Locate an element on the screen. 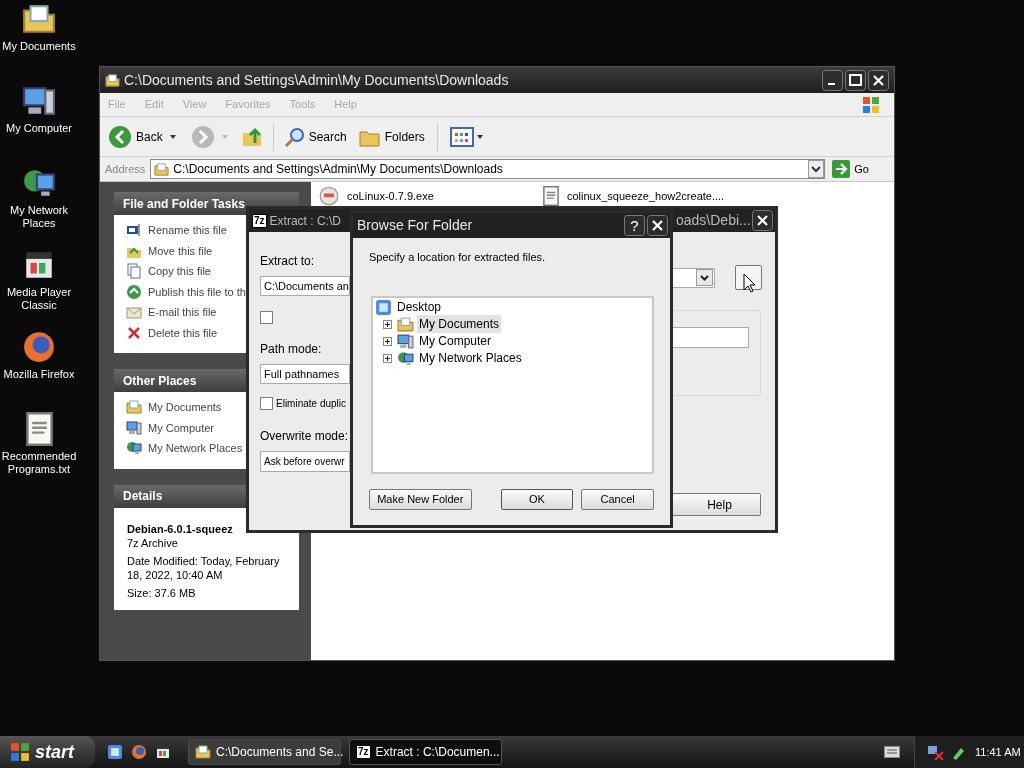 The image size is (1024, 768). task-link: E-mail this file is located at coordinates (182, 312).